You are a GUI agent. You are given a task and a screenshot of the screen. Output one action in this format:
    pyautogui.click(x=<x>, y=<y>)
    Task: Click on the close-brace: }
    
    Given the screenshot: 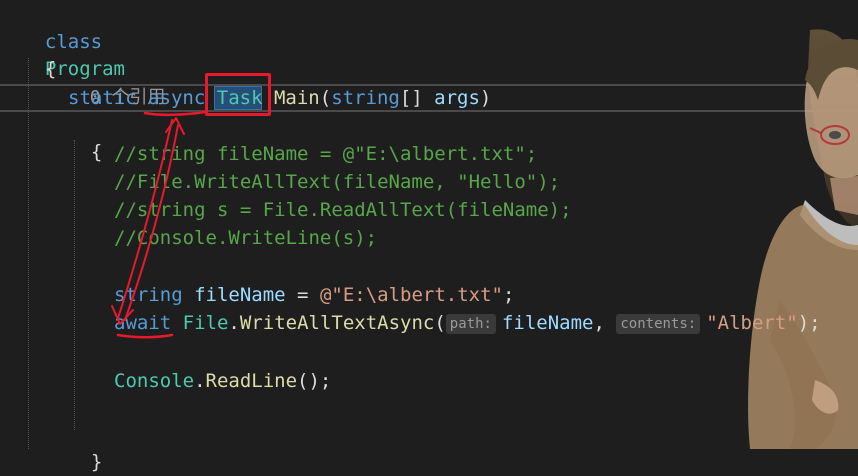 What is the action you would take?
    pyautogui.click(x=96, y=462)
    